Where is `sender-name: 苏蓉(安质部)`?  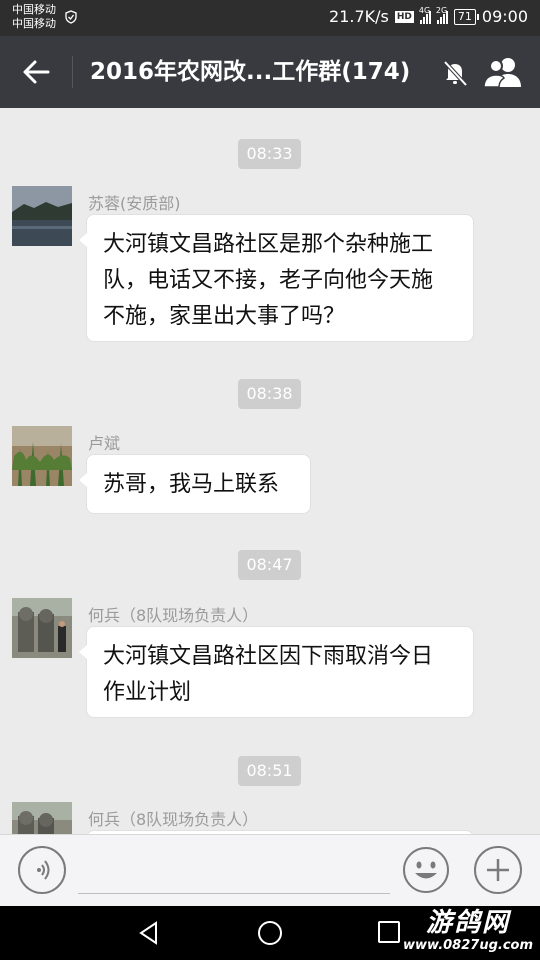
sender-name: 苏蓉(安质部) is located at coordinates (134, 203).